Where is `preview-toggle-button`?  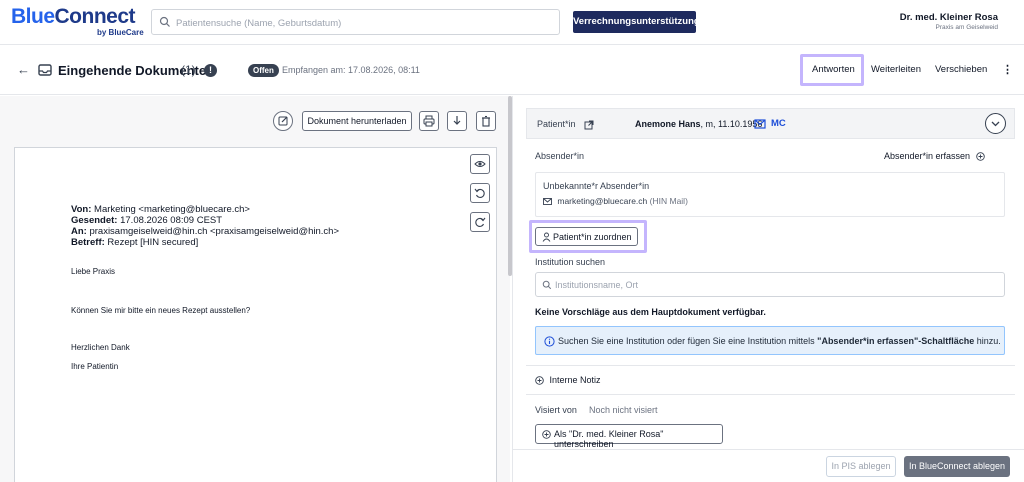
preview-toggle-button is located at coordinates (480, 164).